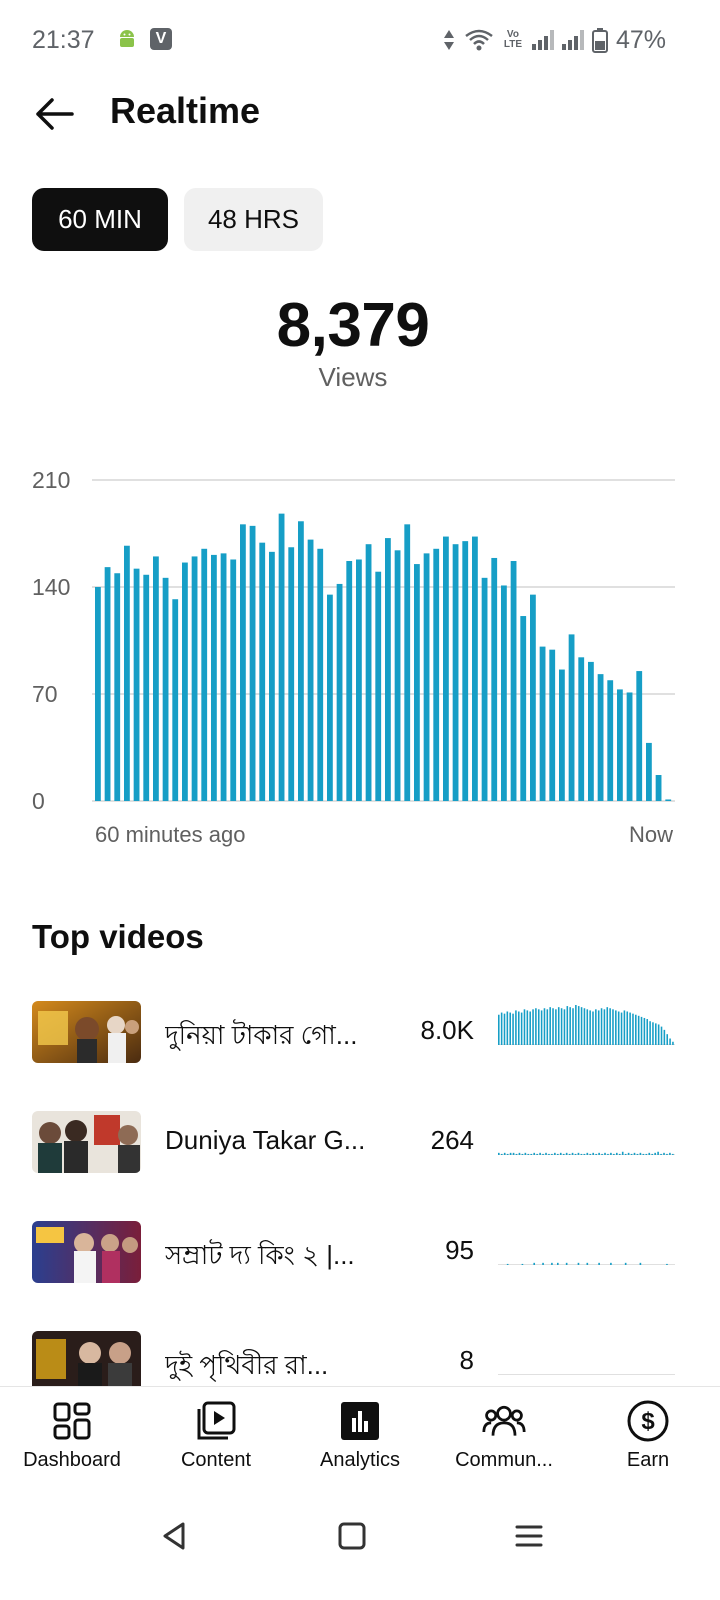  What do you see at coordinates (63, 40) in the screenshot?
I see `status-time: 21:37` at bounding box center [63, 40].